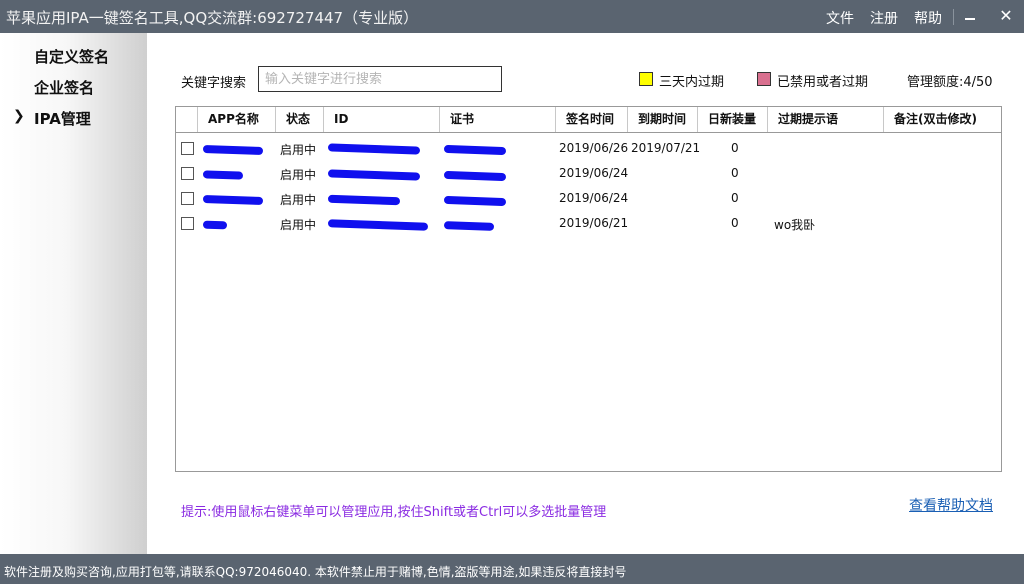  What do you see at coordinates (953, 17) in the screenshot?
I see `titlebar-divider` at bounding box center [953, 17].